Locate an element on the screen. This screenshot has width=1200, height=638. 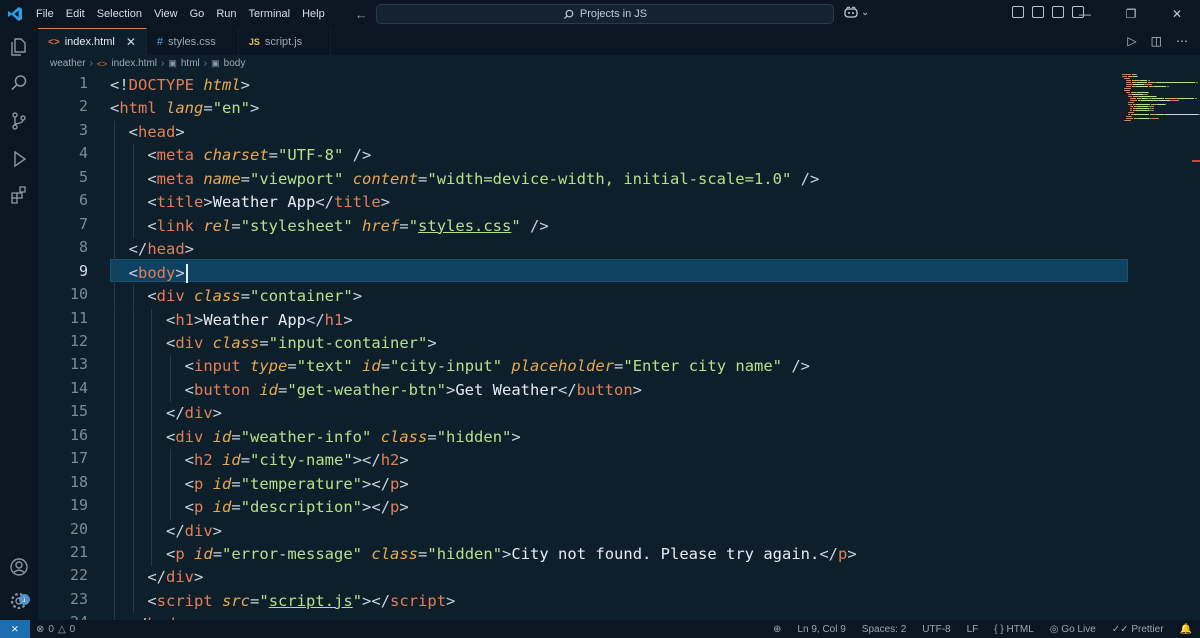
breadcrumb-body: body is located at coordinates (235, 63).